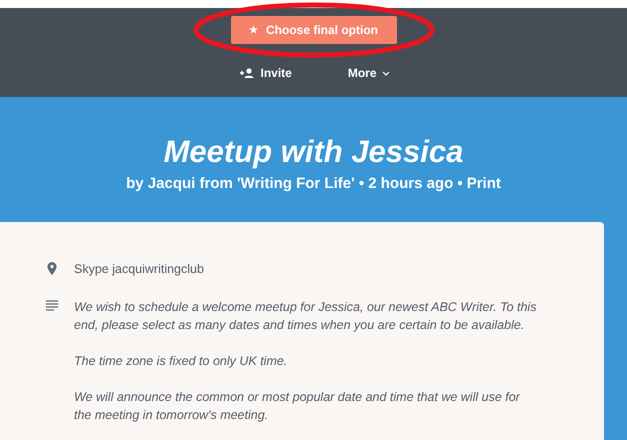  What do you see at coordinates (369, 73) in the screenshot?
I see `more-button: More` at bounding box center [369, 73].